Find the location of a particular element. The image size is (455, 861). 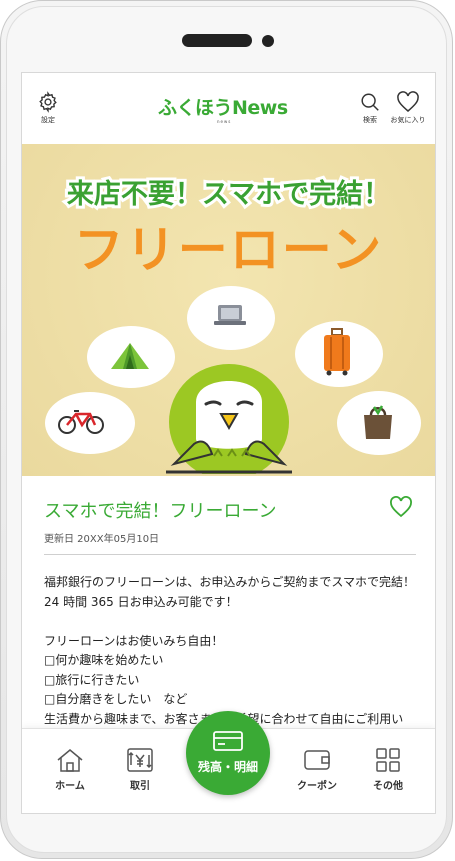

bicycle-icon is located at coordinates (81, 422).